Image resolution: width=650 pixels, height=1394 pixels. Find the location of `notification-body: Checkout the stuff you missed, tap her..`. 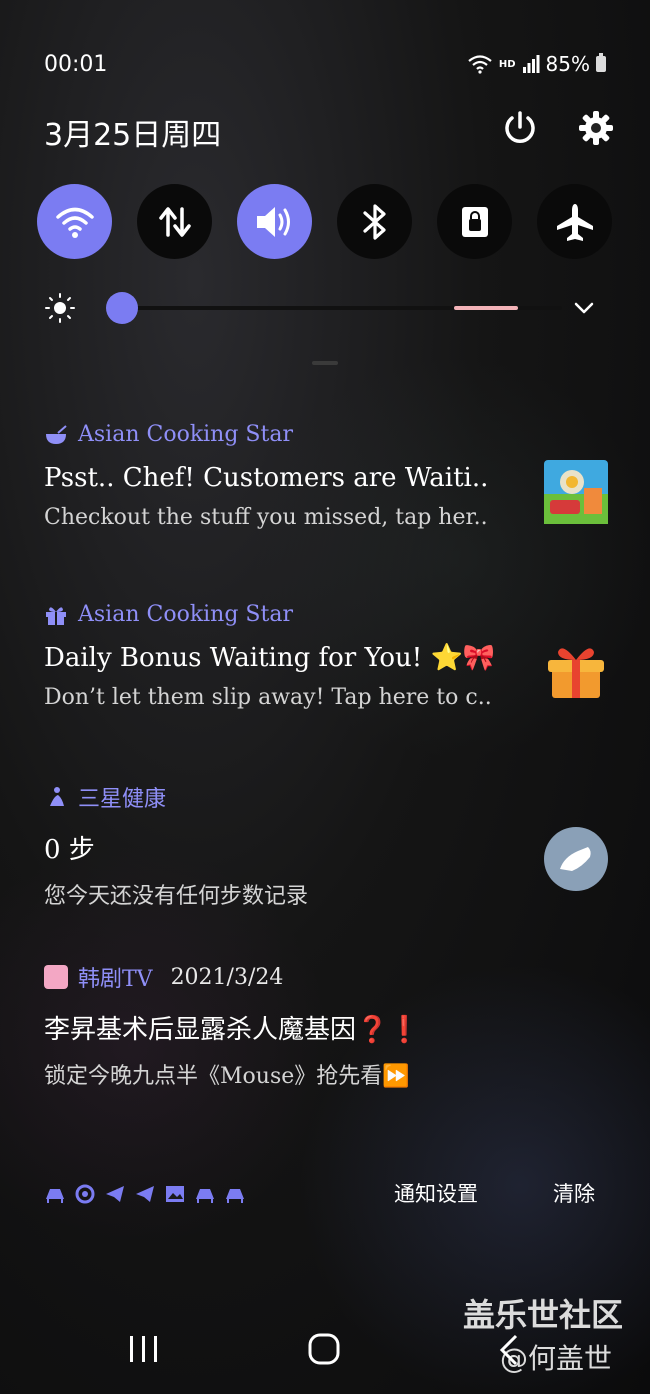

notification-body: Checkout the stuff you missed, tap her.. is located at coordinates (266, 517).